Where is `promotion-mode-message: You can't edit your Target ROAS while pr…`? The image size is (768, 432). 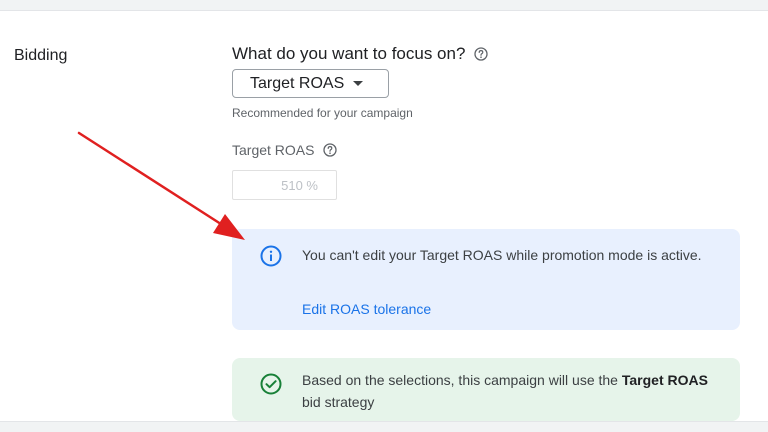
promotion-mode-message: You can't edit your Target ROAS while pr… is located at coordinates (502, 255).